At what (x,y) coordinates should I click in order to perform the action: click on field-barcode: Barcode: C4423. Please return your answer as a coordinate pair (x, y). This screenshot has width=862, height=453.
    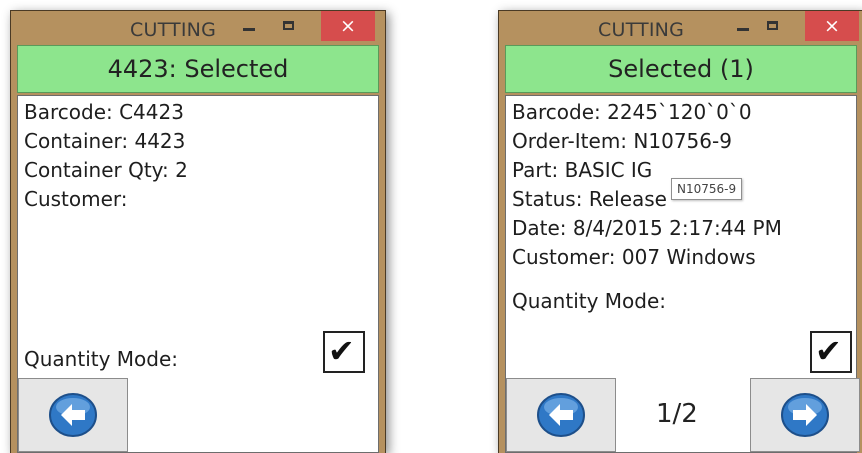
    Looking at the image, I should click on (104, 112).